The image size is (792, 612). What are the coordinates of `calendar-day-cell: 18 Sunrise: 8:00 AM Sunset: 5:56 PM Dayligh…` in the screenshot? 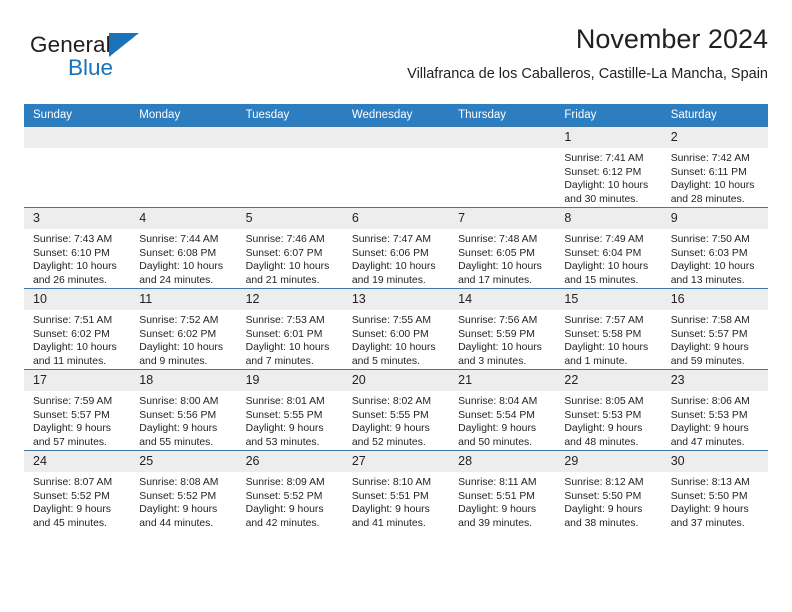 It's located at (183, 410).